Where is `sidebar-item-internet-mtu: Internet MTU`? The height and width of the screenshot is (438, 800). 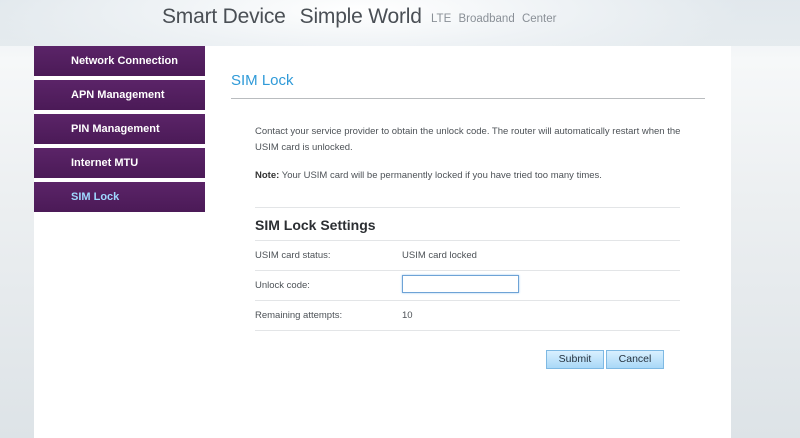
sidebar-item-internet-mtu: Internet MTU is located at coordinates (119, 163).